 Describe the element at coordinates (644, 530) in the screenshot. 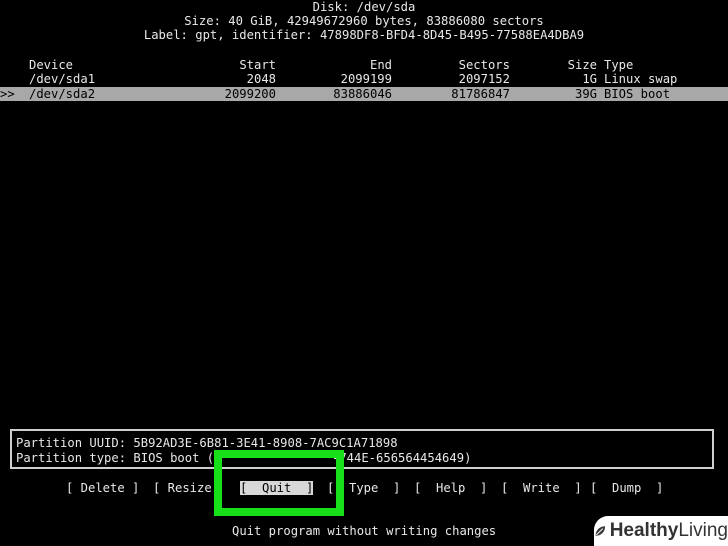

I see `watermark-brand: Healthy` at that location.